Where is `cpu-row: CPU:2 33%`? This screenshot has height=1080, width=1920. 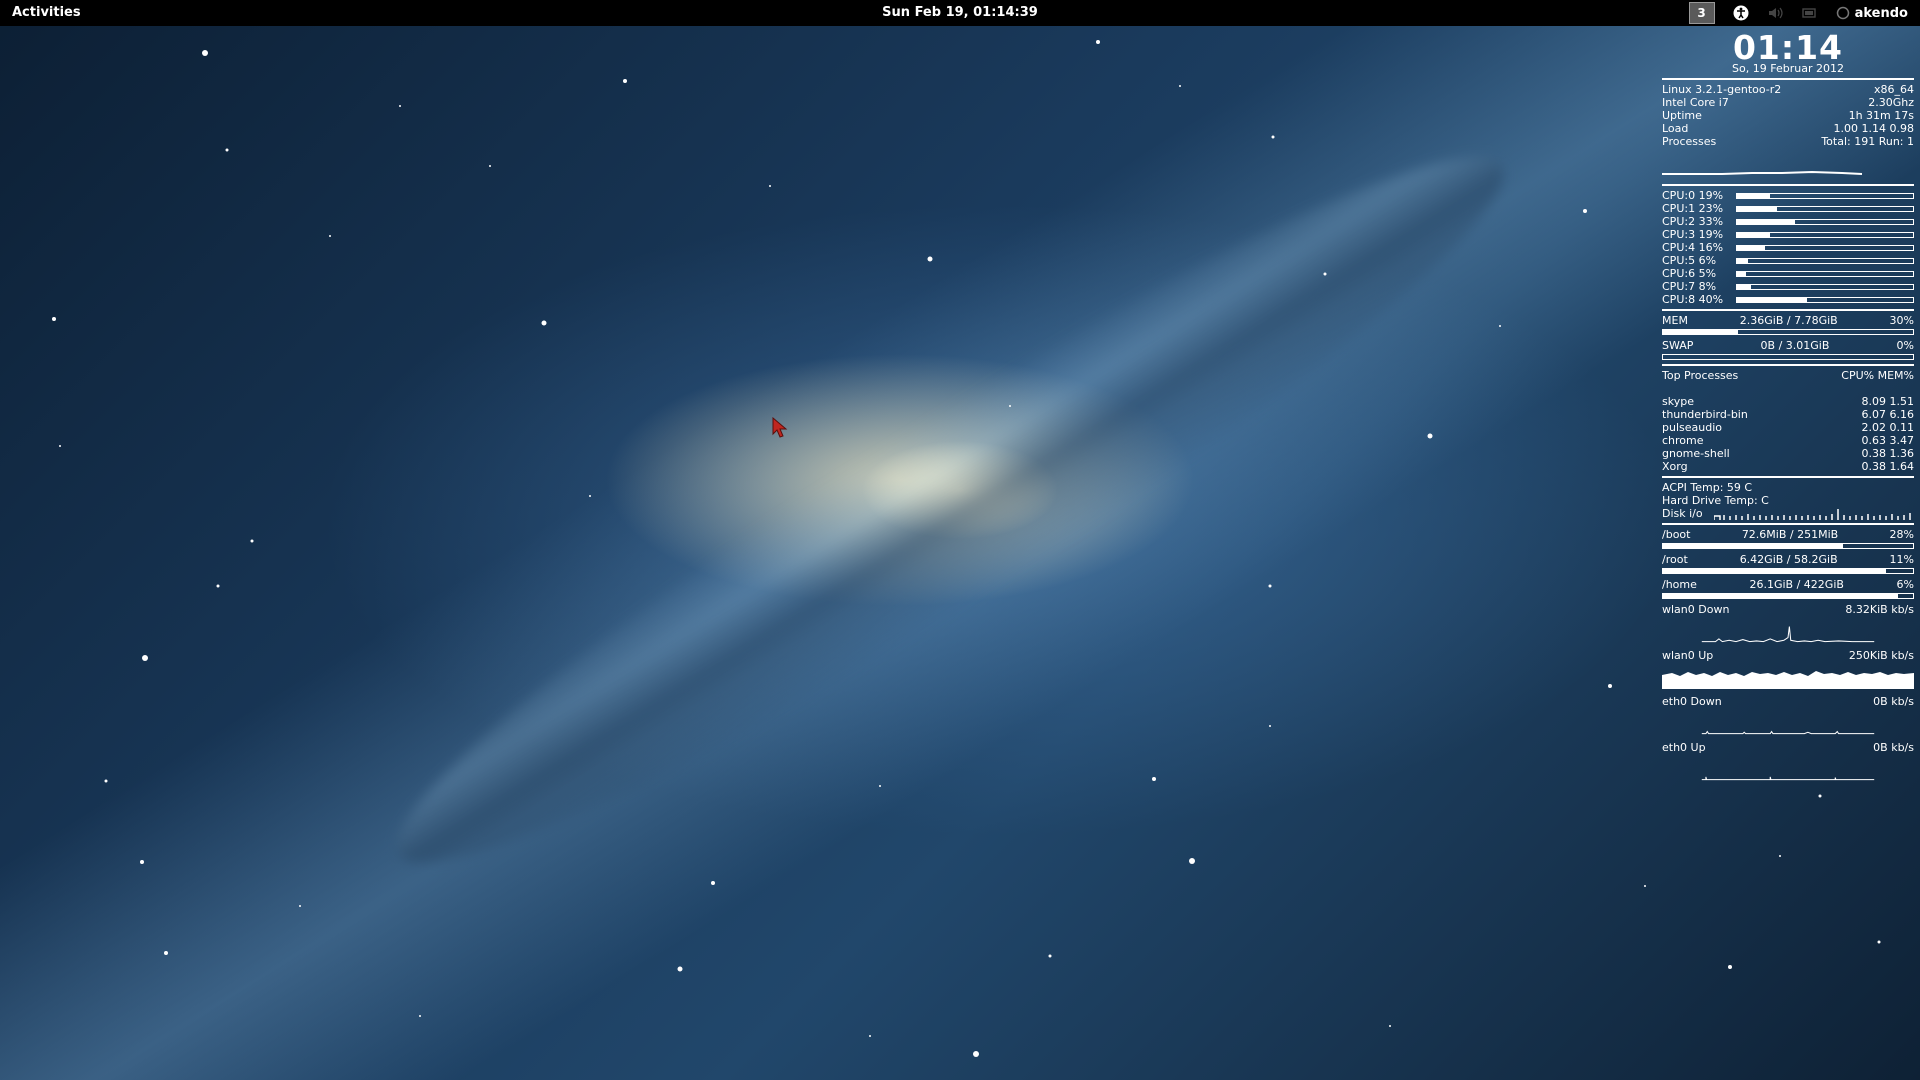 cpu-row: CPU:2 33% is located at coordinates (1788, 221).